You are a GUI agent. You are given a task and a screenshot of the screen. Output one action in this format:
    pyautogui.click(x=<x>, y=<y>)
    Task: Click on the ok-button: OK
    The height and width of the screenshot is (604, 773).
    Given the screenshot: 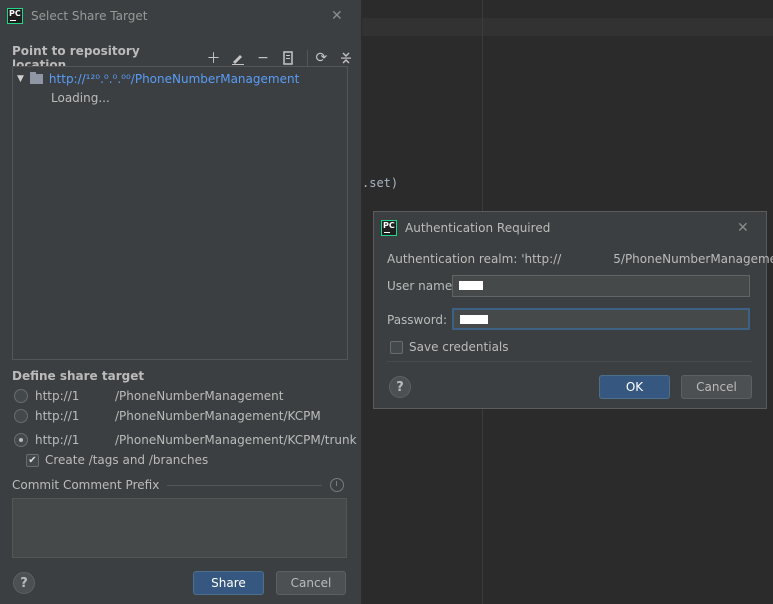 What is the action you would take?
    pyautogui.click(x=634, y=387)
    